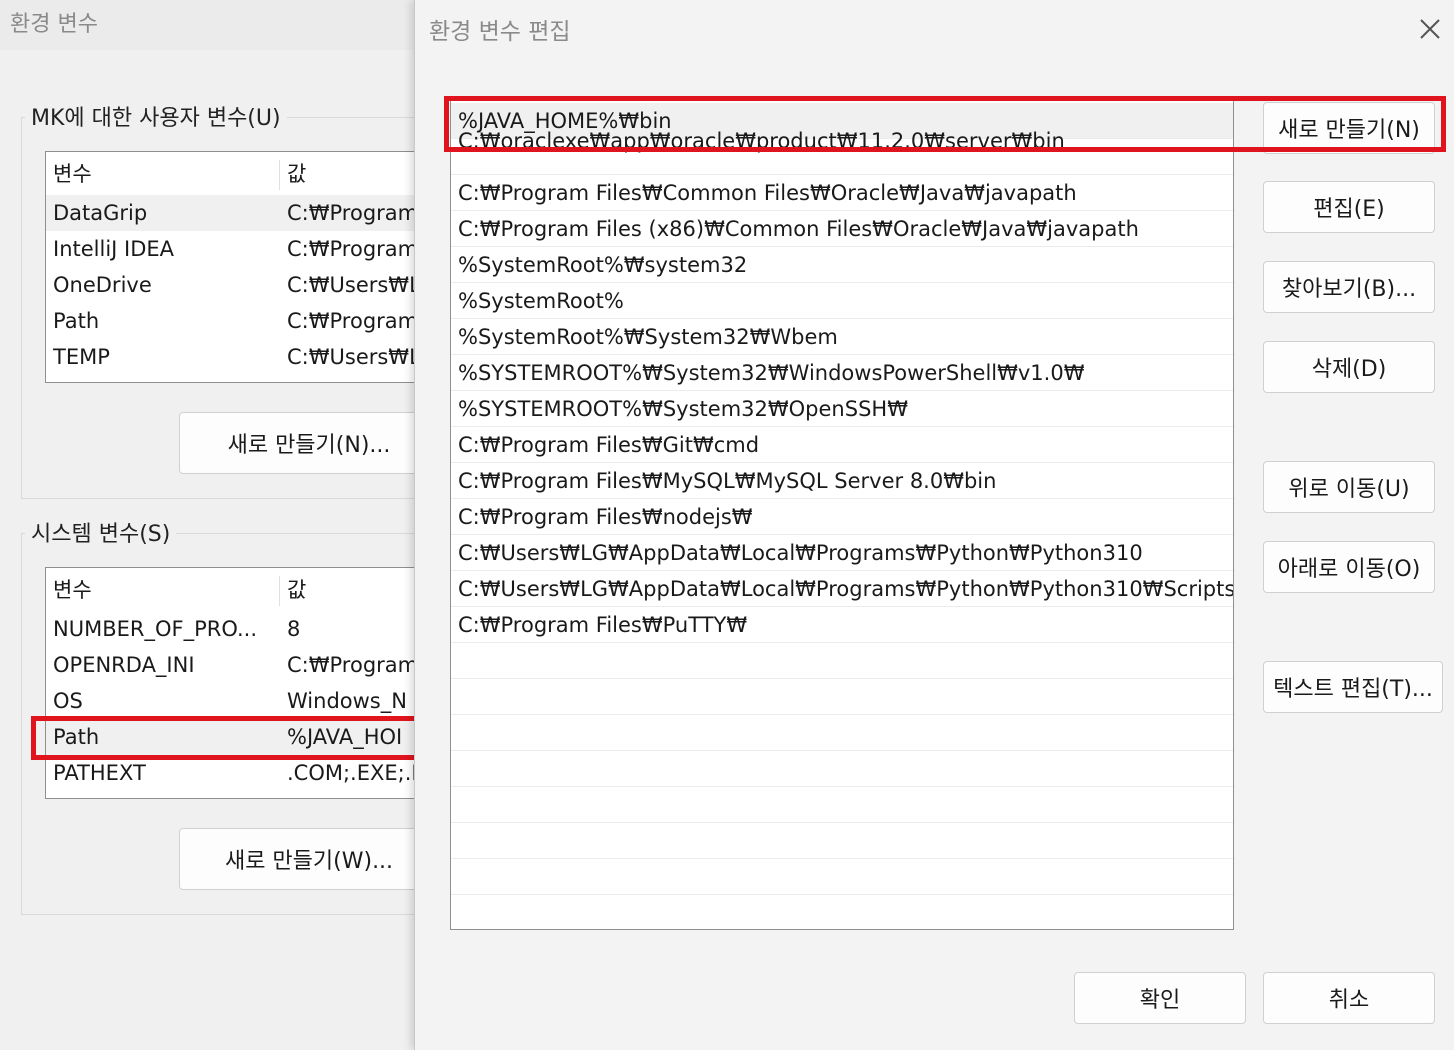  What do you see at coordinates (603, 625) in the screenshot?
I see `path-entry-text: C:₩Program Files₩PuTTY₩` at bounding box center [603, 625].